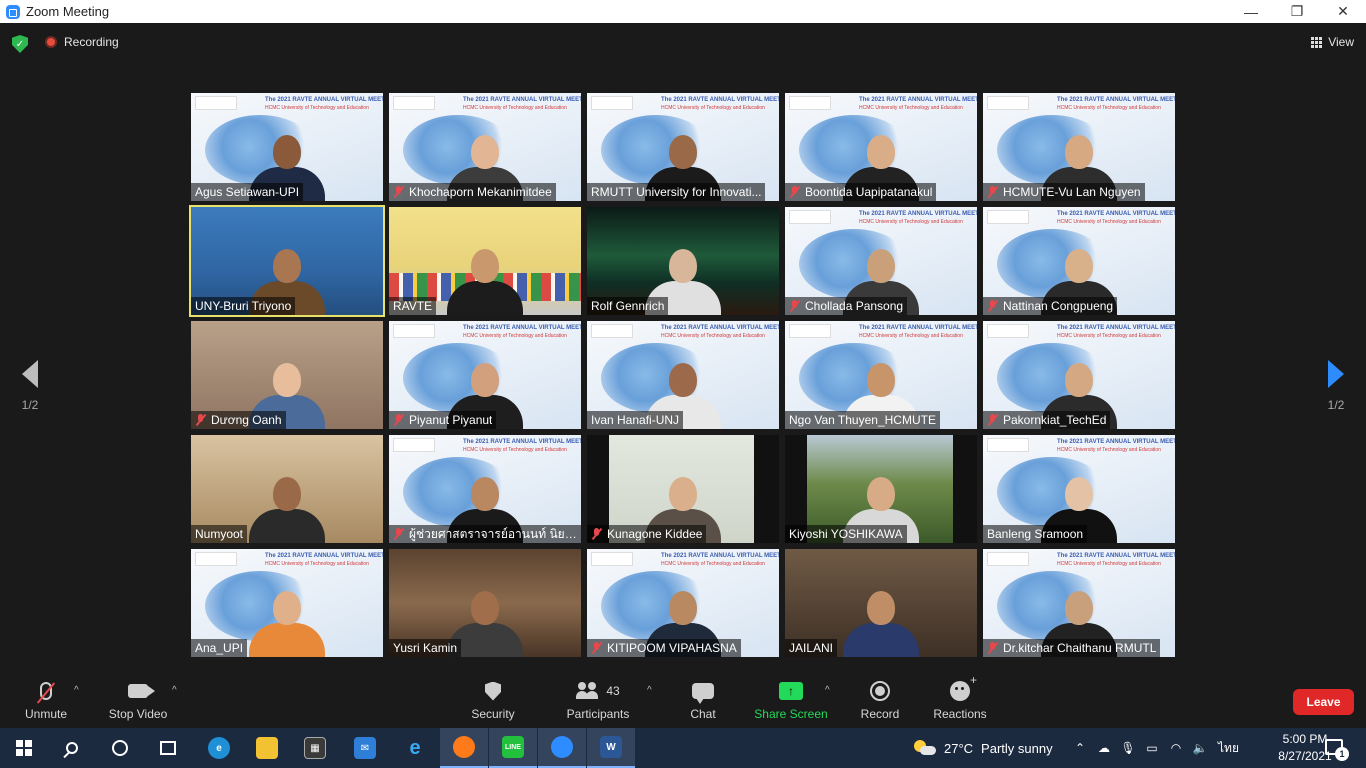 Image resolution: width=1366 pixels, height=768 pixels. Describe the element at coordinates (1176, 748) in the screenshot. I see `wifi-icon: ◠` at that location.